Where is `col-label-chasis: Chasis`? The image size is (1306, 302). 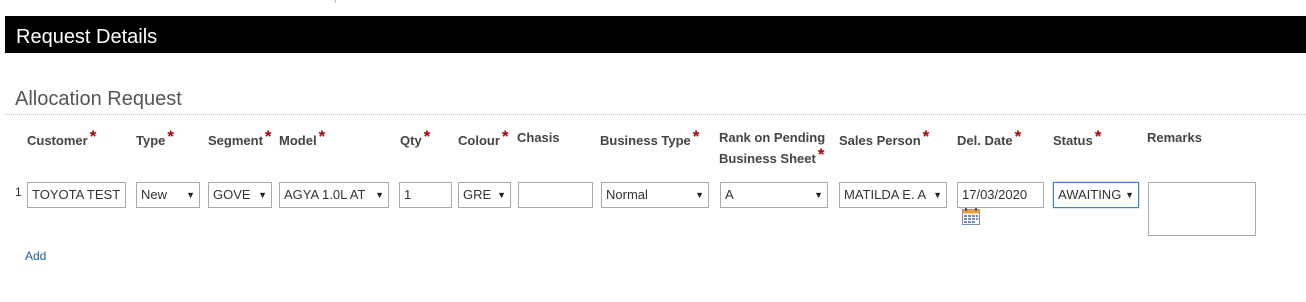 col-label-chasis: Chasis is located at coordinates (538, 137).